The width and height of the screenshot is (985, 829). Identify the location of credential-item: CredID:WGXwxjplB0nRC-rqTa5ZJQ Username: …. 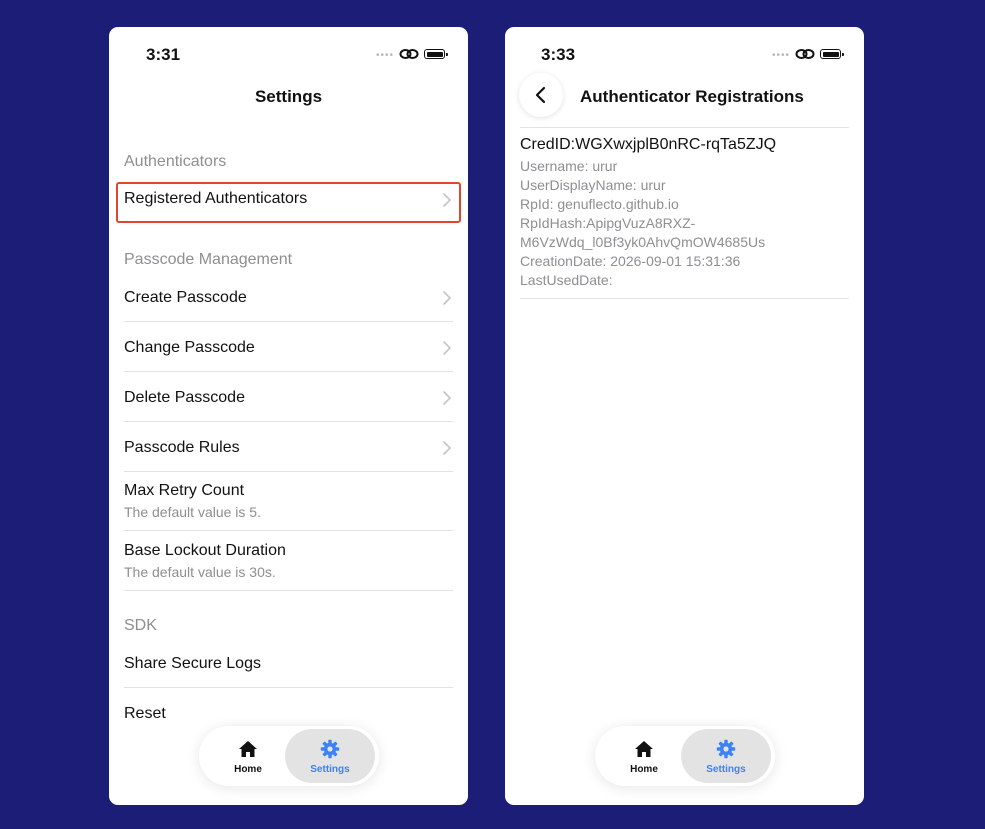
(684, 213).